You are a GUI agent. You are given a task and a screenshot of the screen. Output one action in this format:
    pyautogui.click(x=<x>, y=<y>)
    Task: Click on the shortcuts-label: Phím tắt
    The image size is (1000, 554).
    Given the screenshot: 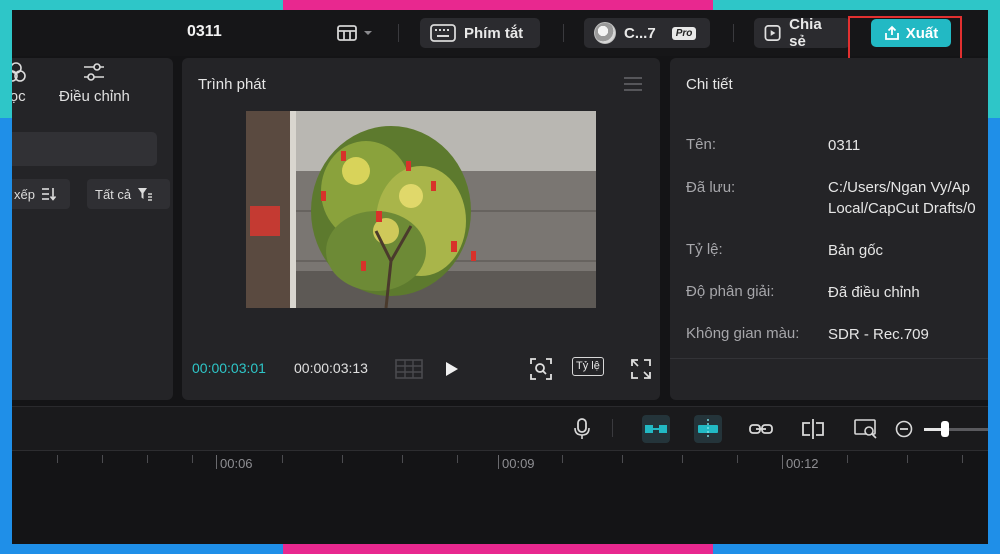 What is the action you would take?
    pyautogui.click(x=494, y=33)
    